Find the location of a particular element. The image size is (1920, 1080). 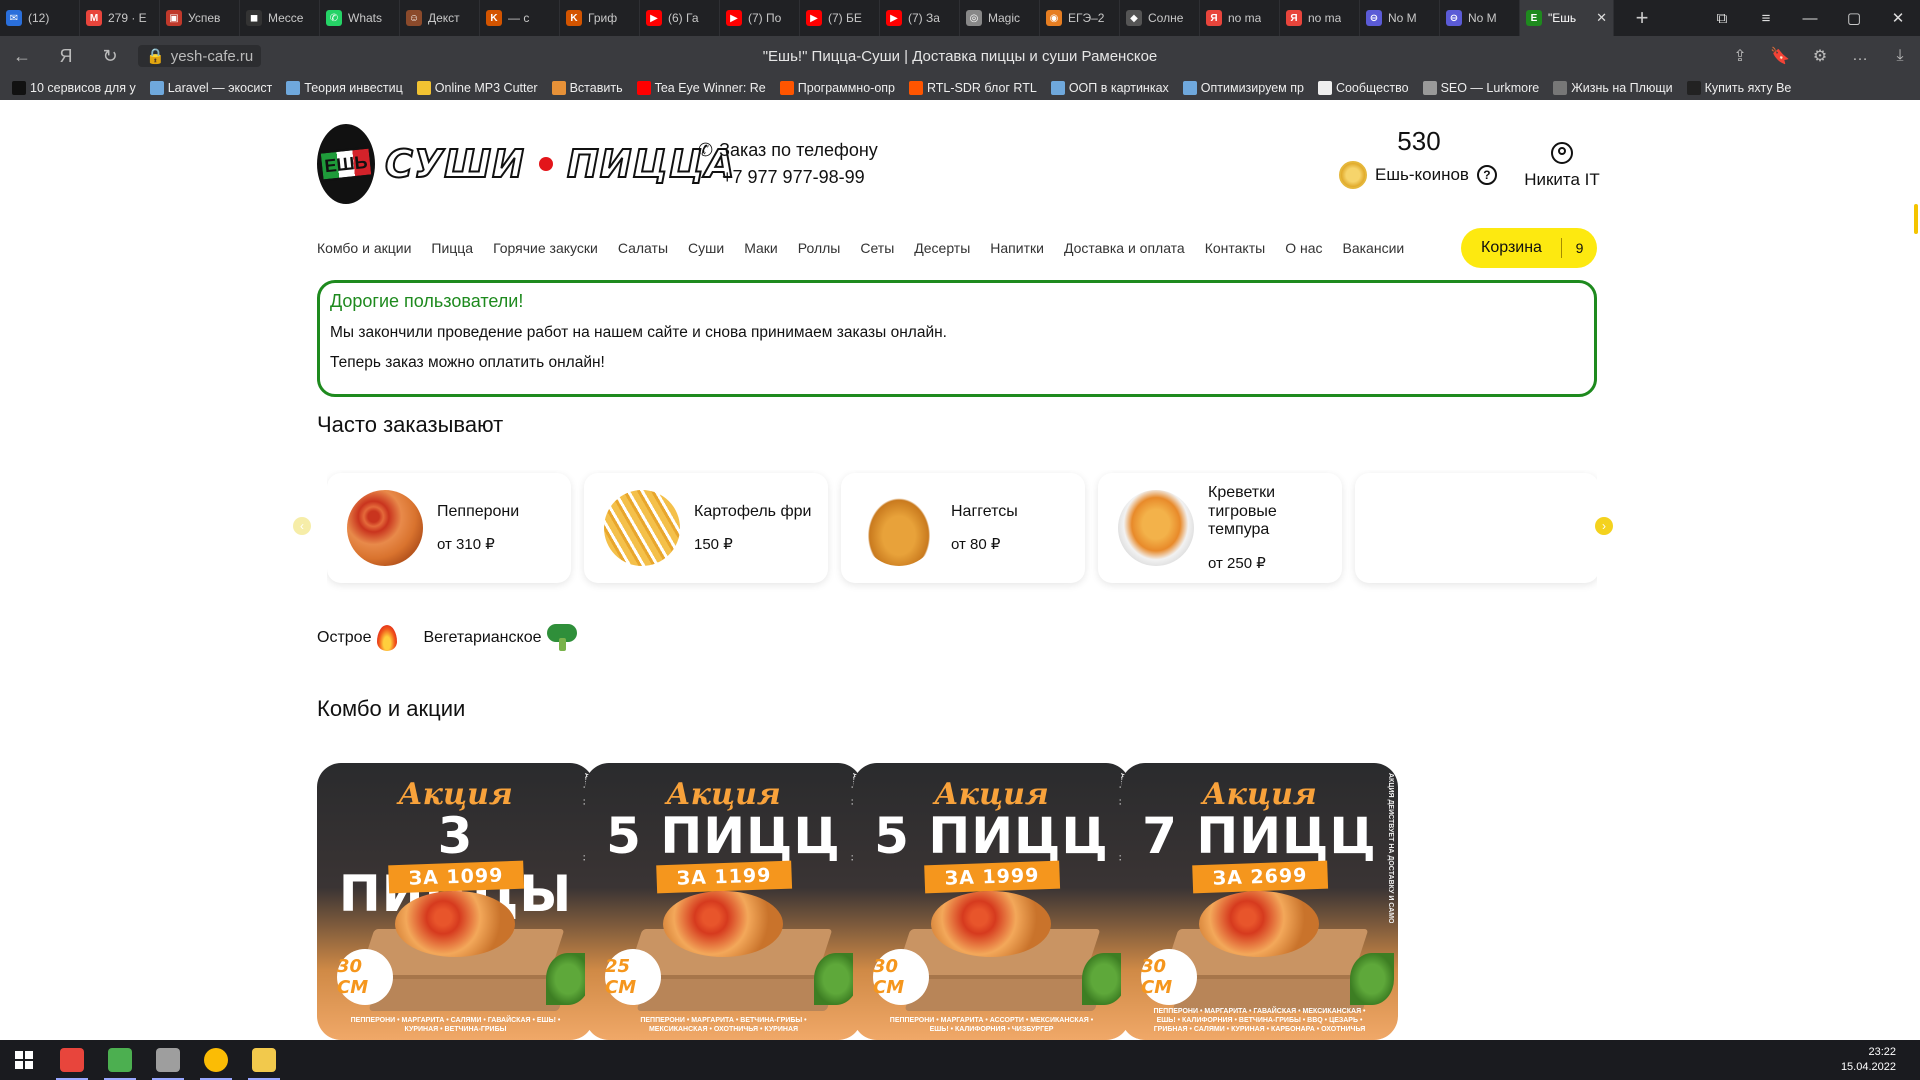

browser-tab: ◎ Magic is located at coordinates (1000, 18).